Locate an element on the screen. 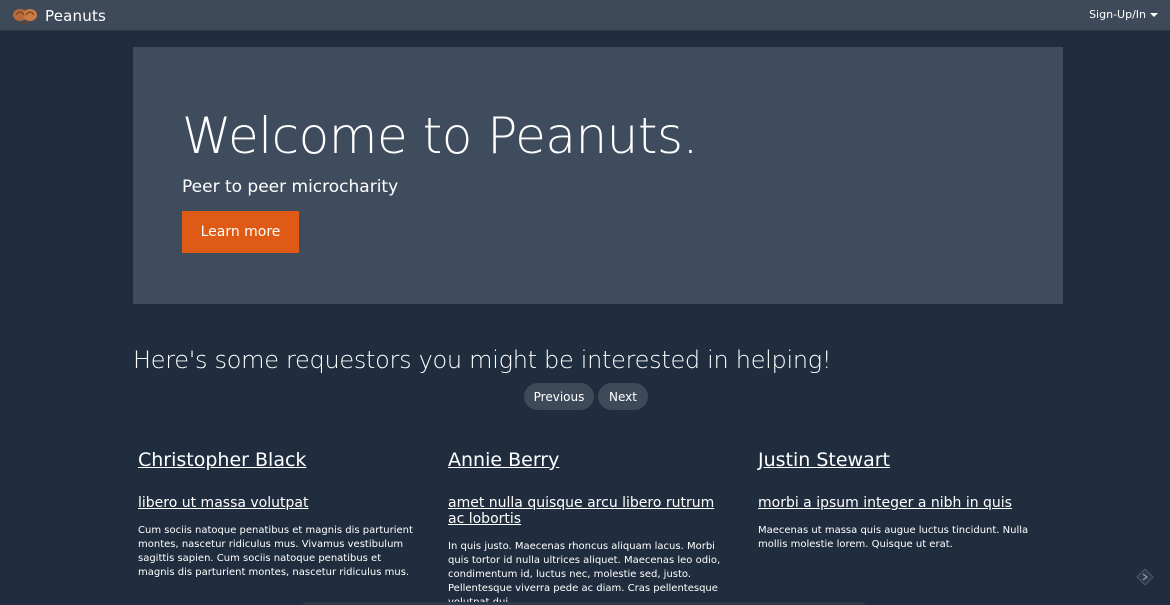  previous-button: Previous is located at coordinates (559, 396).